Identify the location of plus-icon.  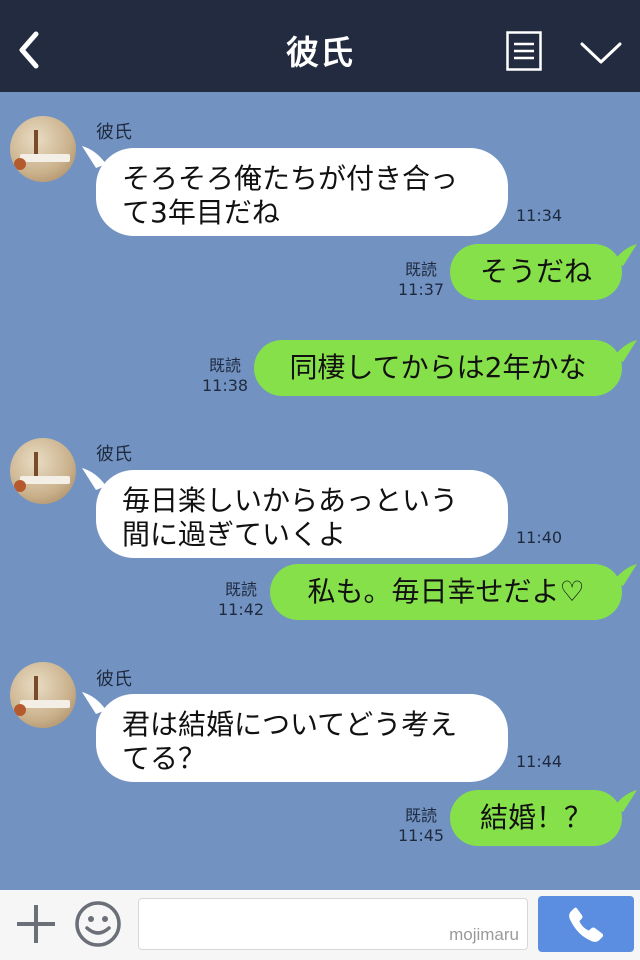
(36, 924).